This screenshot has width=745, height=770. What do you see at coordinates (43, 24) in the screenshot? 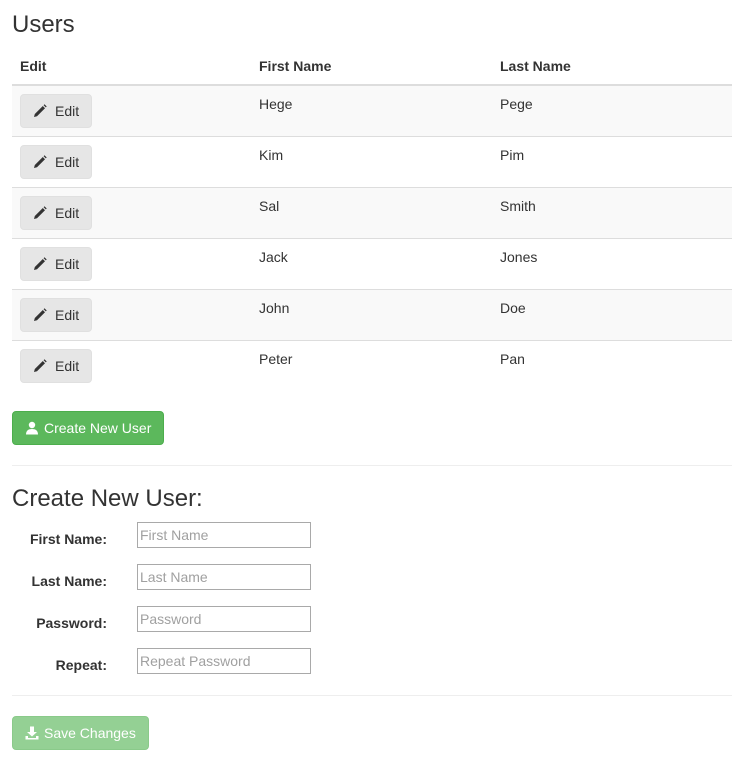
I see `page-title: Users` at bounding box center [43, 24].